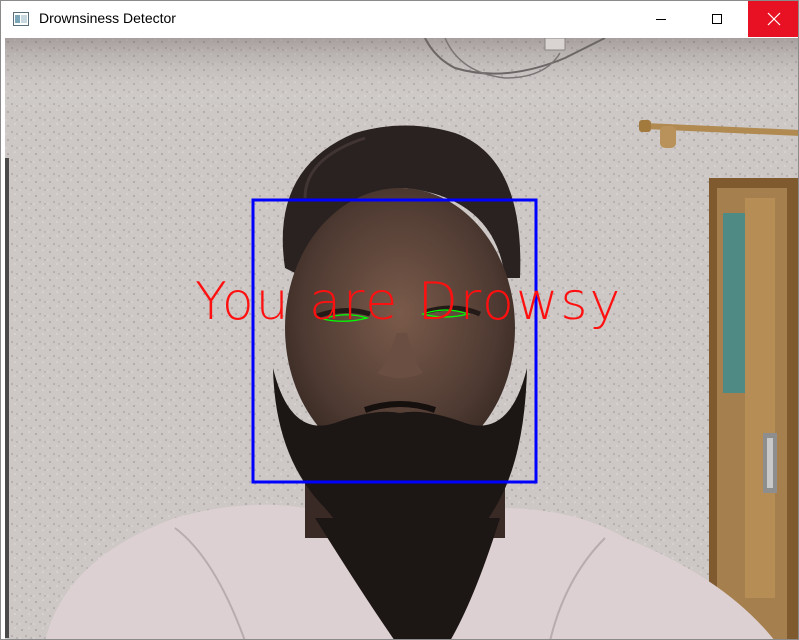 The height and width of the screenshot is (640, 799). I want to click on minimize-icon, so click(661, 19).